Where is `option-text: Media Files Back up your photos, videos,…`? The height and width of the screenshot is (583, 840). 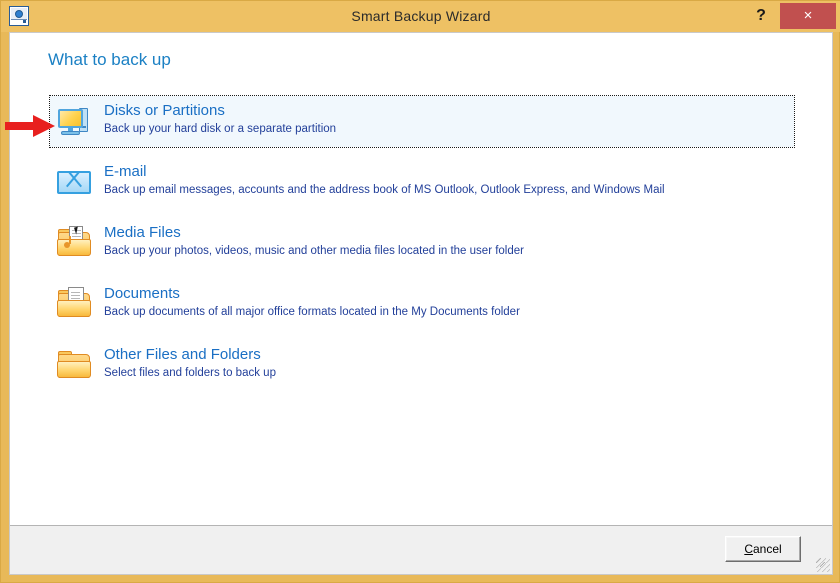
option-text: Media Files Back up your photos, videos,… is located at coordinates (314, 241).